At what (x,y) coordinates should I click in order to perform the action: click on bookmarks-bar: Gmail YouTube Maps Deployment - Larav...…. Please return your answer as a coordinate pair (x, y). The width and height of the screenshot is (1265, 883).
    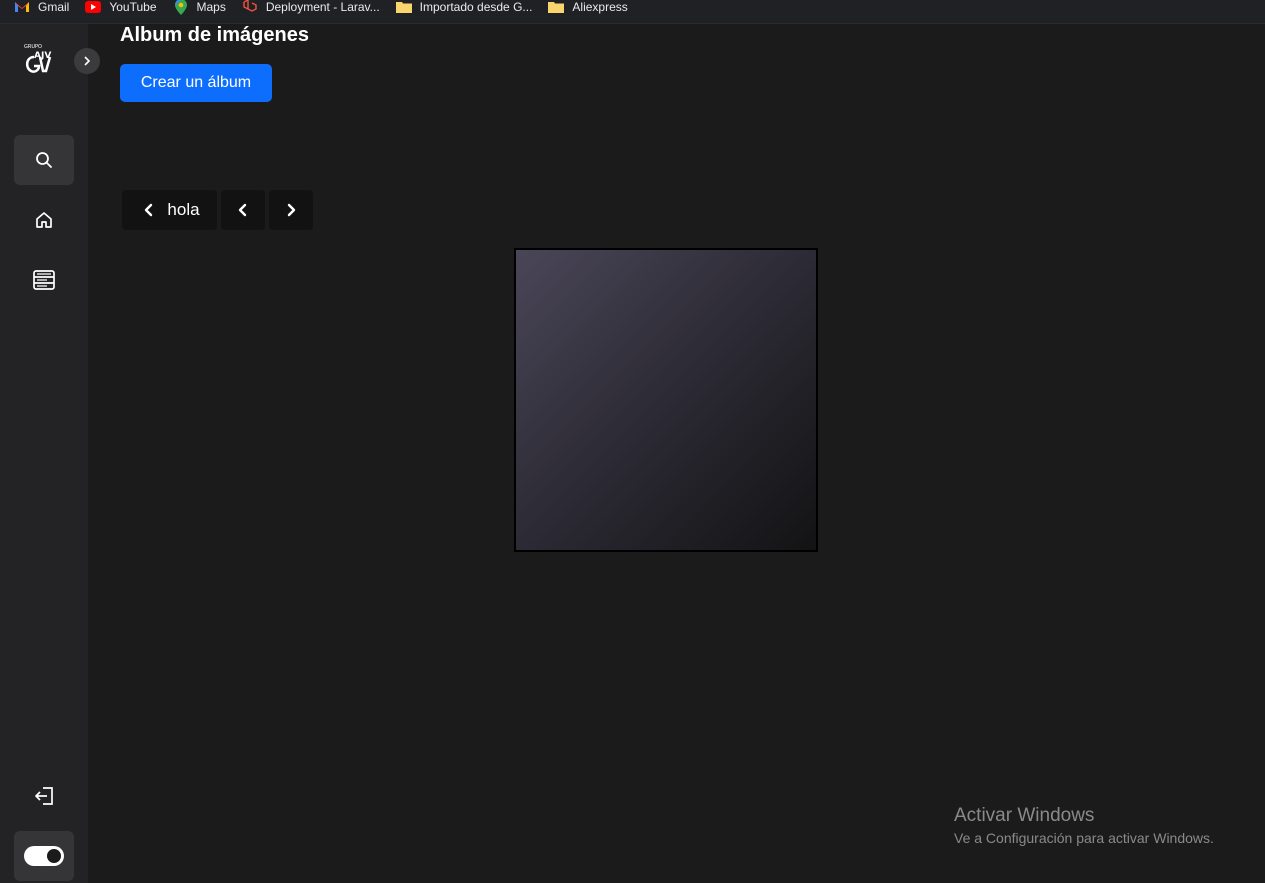
    Looking at the image, I should click on (632, 12).